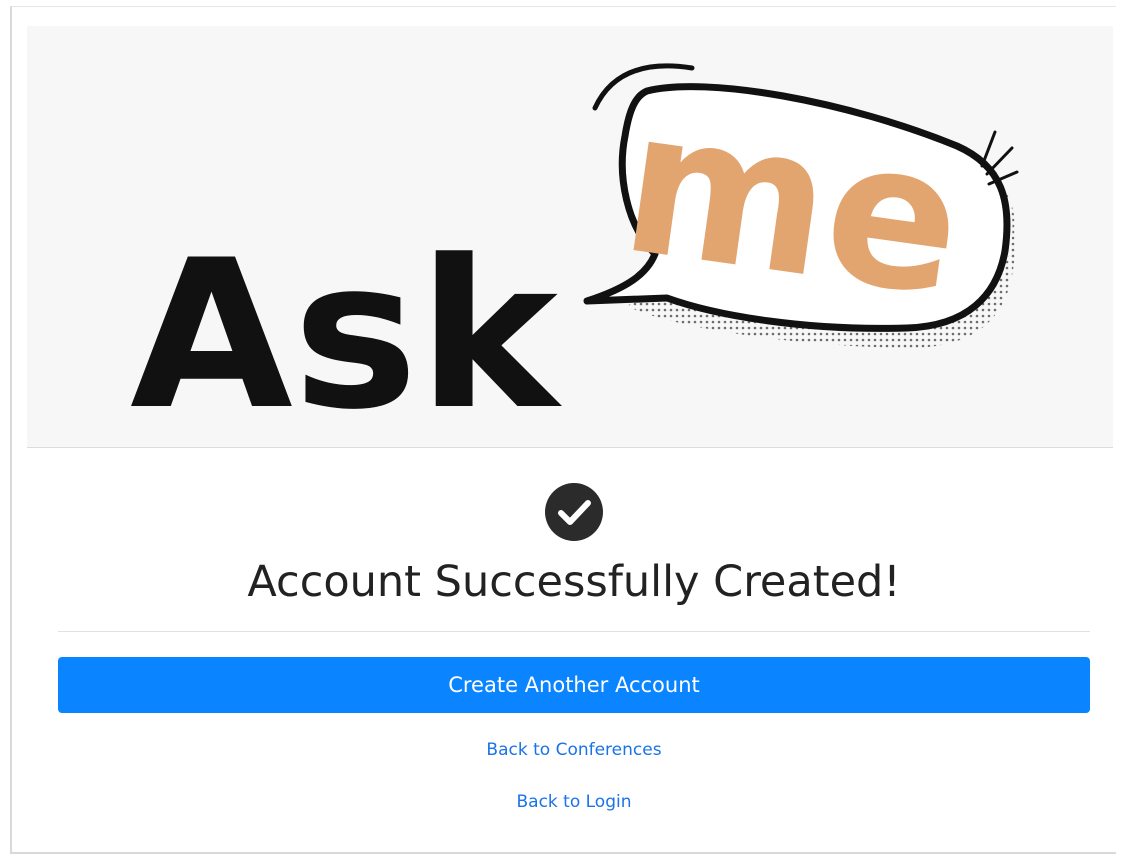  What do you see at coordinates (346, 332) in the screenshot?
I see `logo-ask-text: Ask` at bounding box center [346, 332].